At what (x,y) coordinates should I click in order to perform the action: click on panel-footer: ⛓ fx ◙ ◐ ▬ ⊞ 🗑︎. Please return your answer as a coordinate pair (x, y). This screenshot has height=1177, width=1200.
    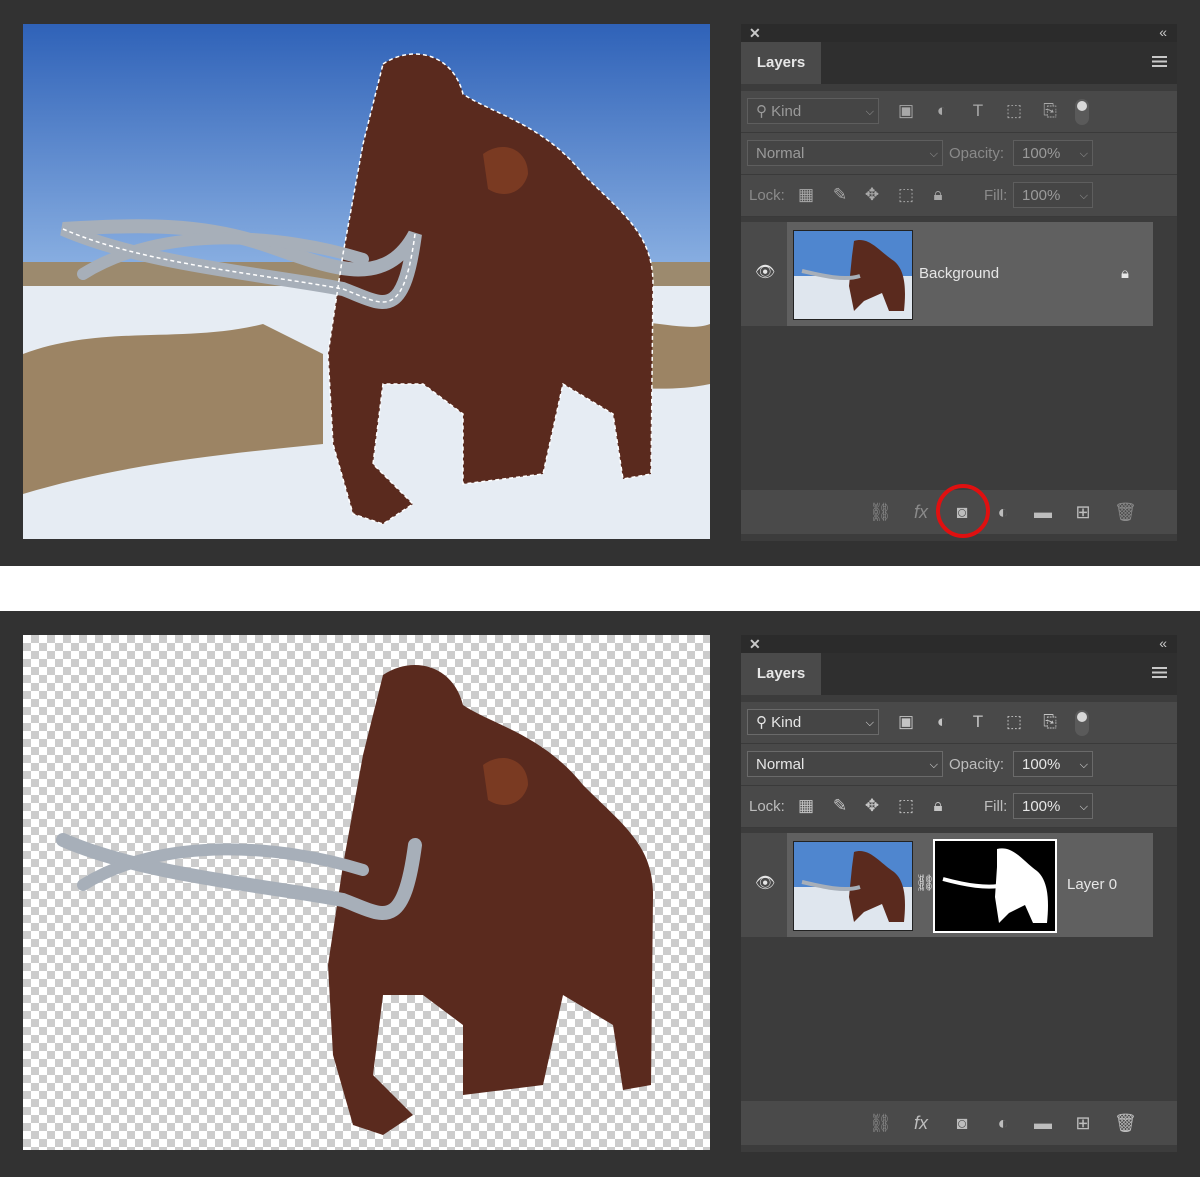
    Looking at the image, I should click on (959, 1123).